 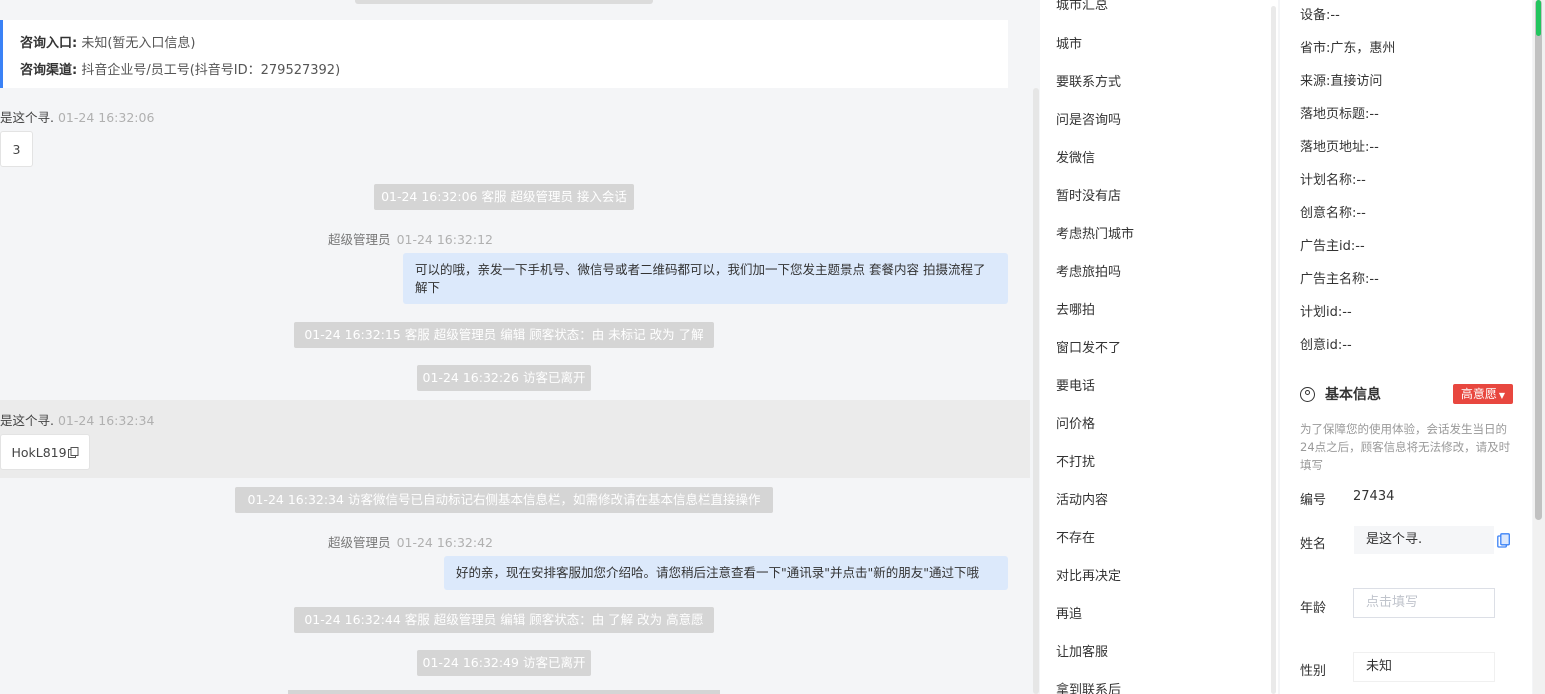 I want to click on consult-channel-label: 咨询渠道:, so click(x=49, y=70).